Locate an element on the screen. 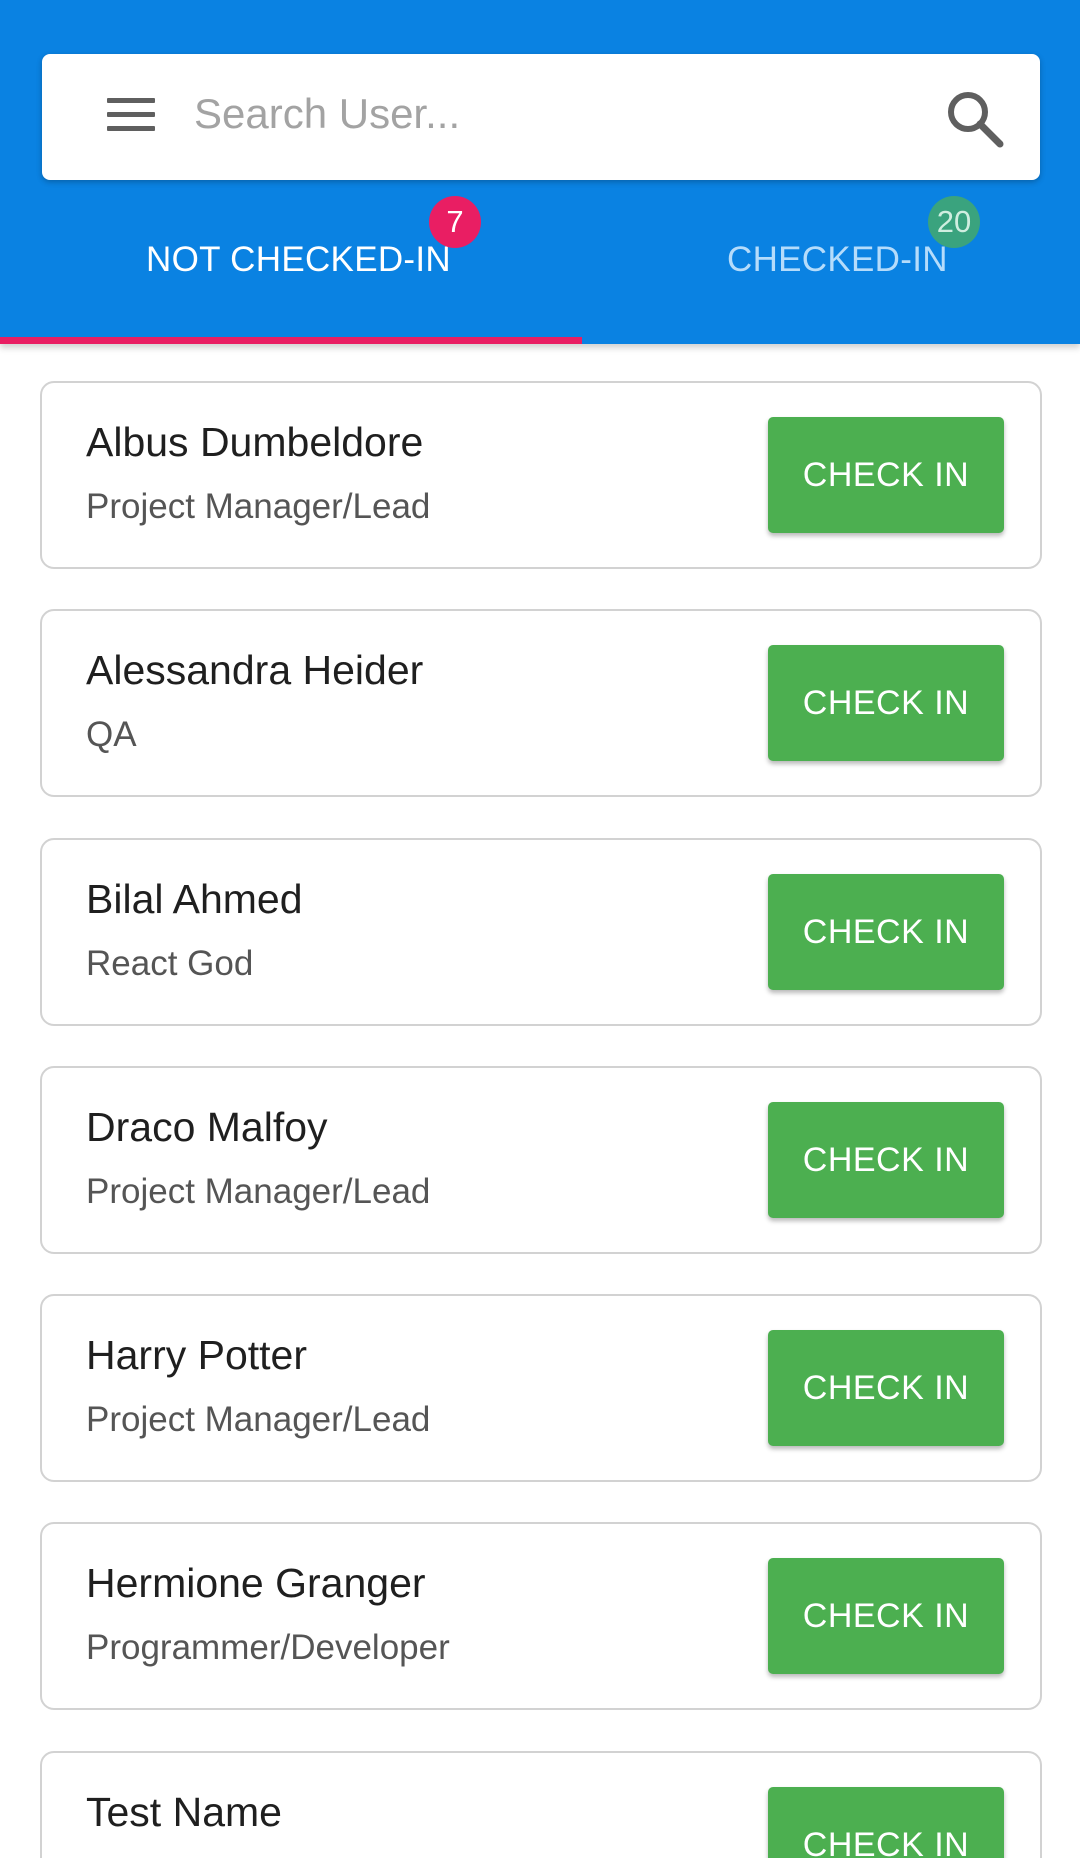 This screenshot has width=1080, height=1858. hamburger-menu-icon is located at coordinates (131, 115).